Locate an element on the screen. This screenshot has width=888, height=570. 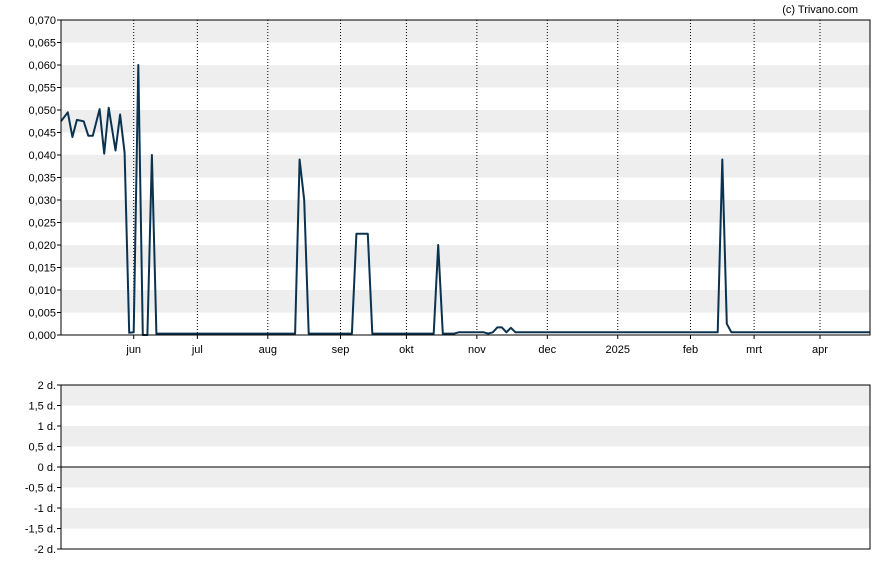
x-tick-label: apr is located at coordinates (820, 350).